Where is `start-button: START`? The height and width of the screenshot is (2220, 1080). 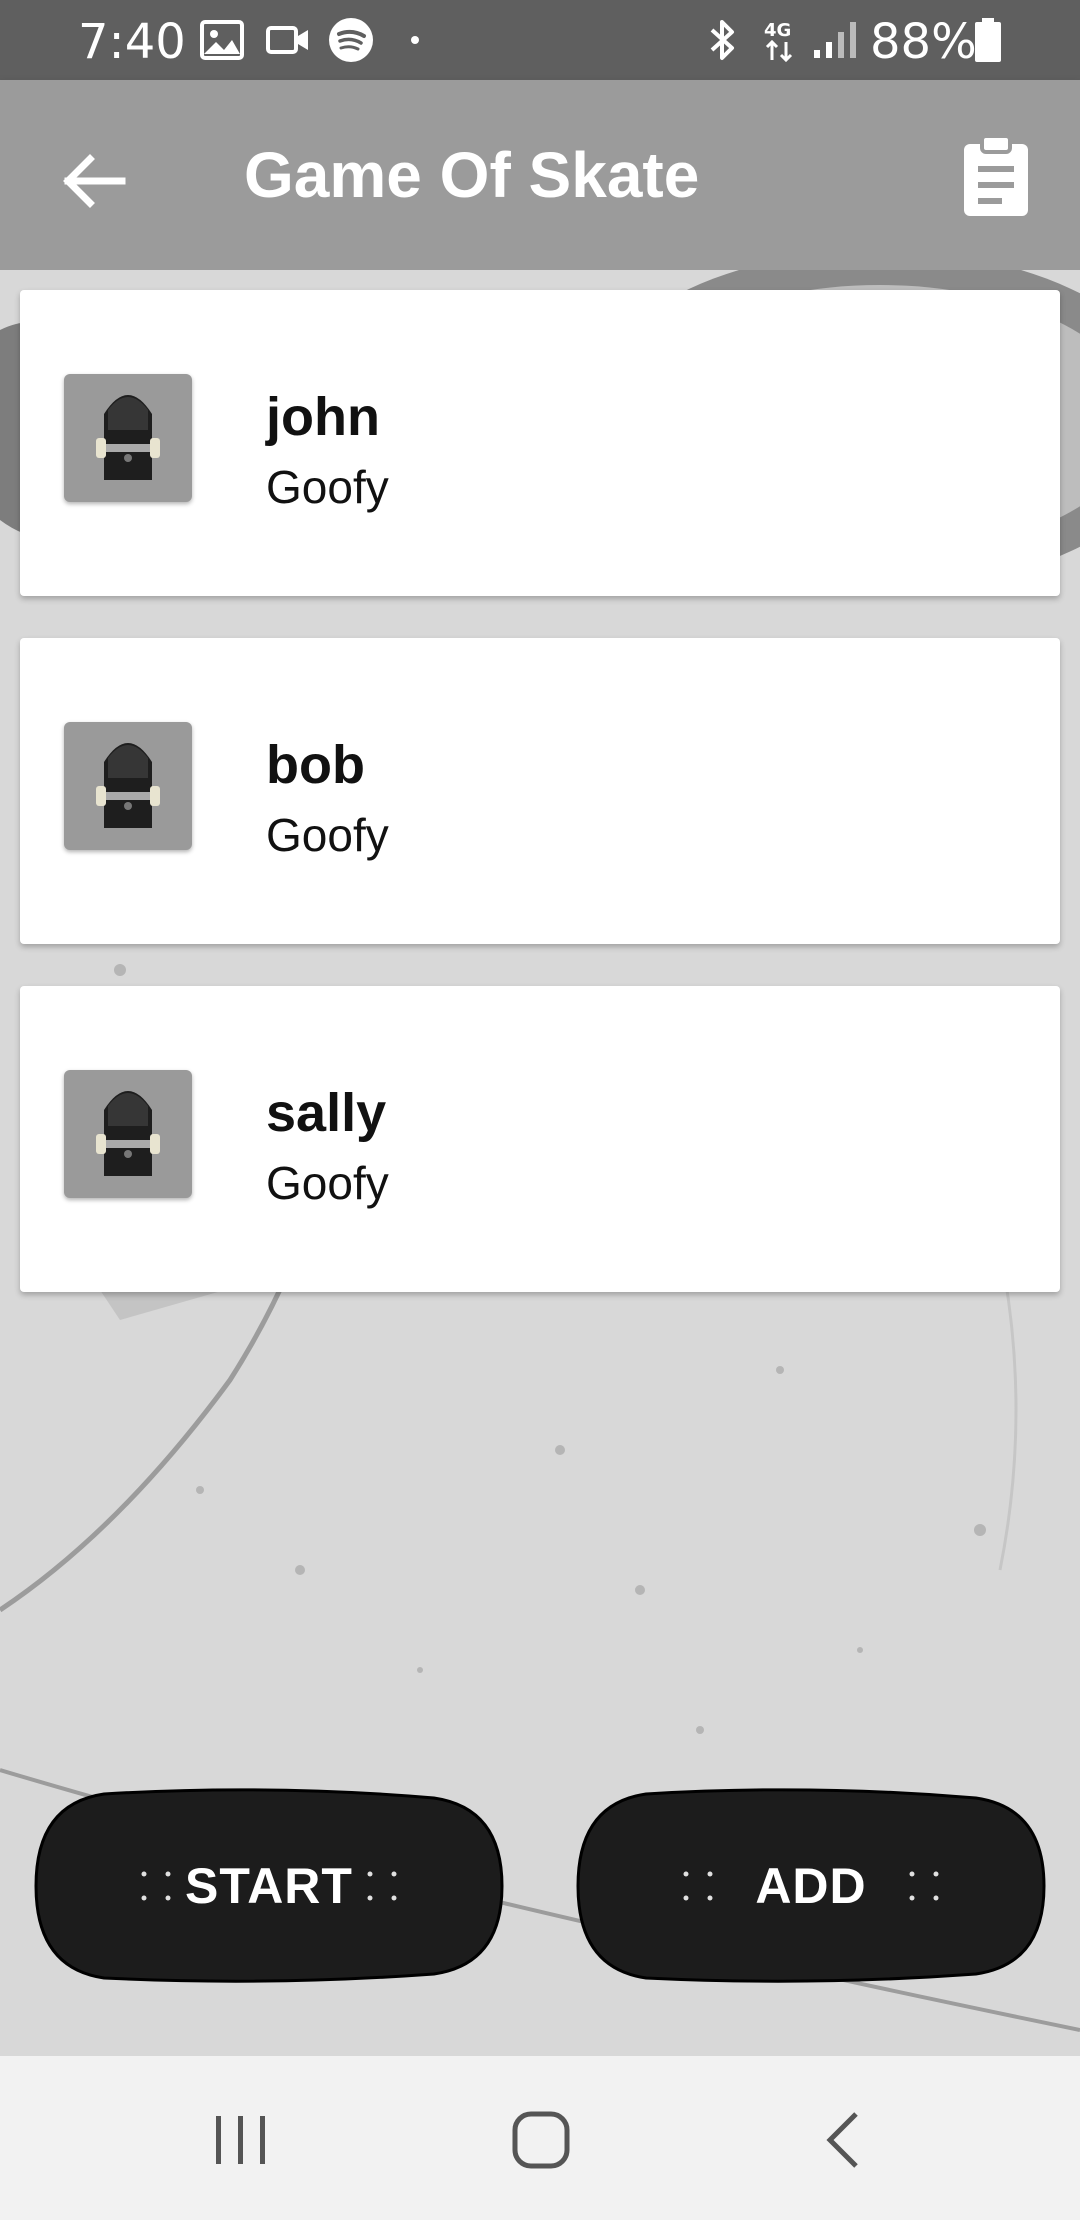
start-button: START is located at coordinates (269, 1886).